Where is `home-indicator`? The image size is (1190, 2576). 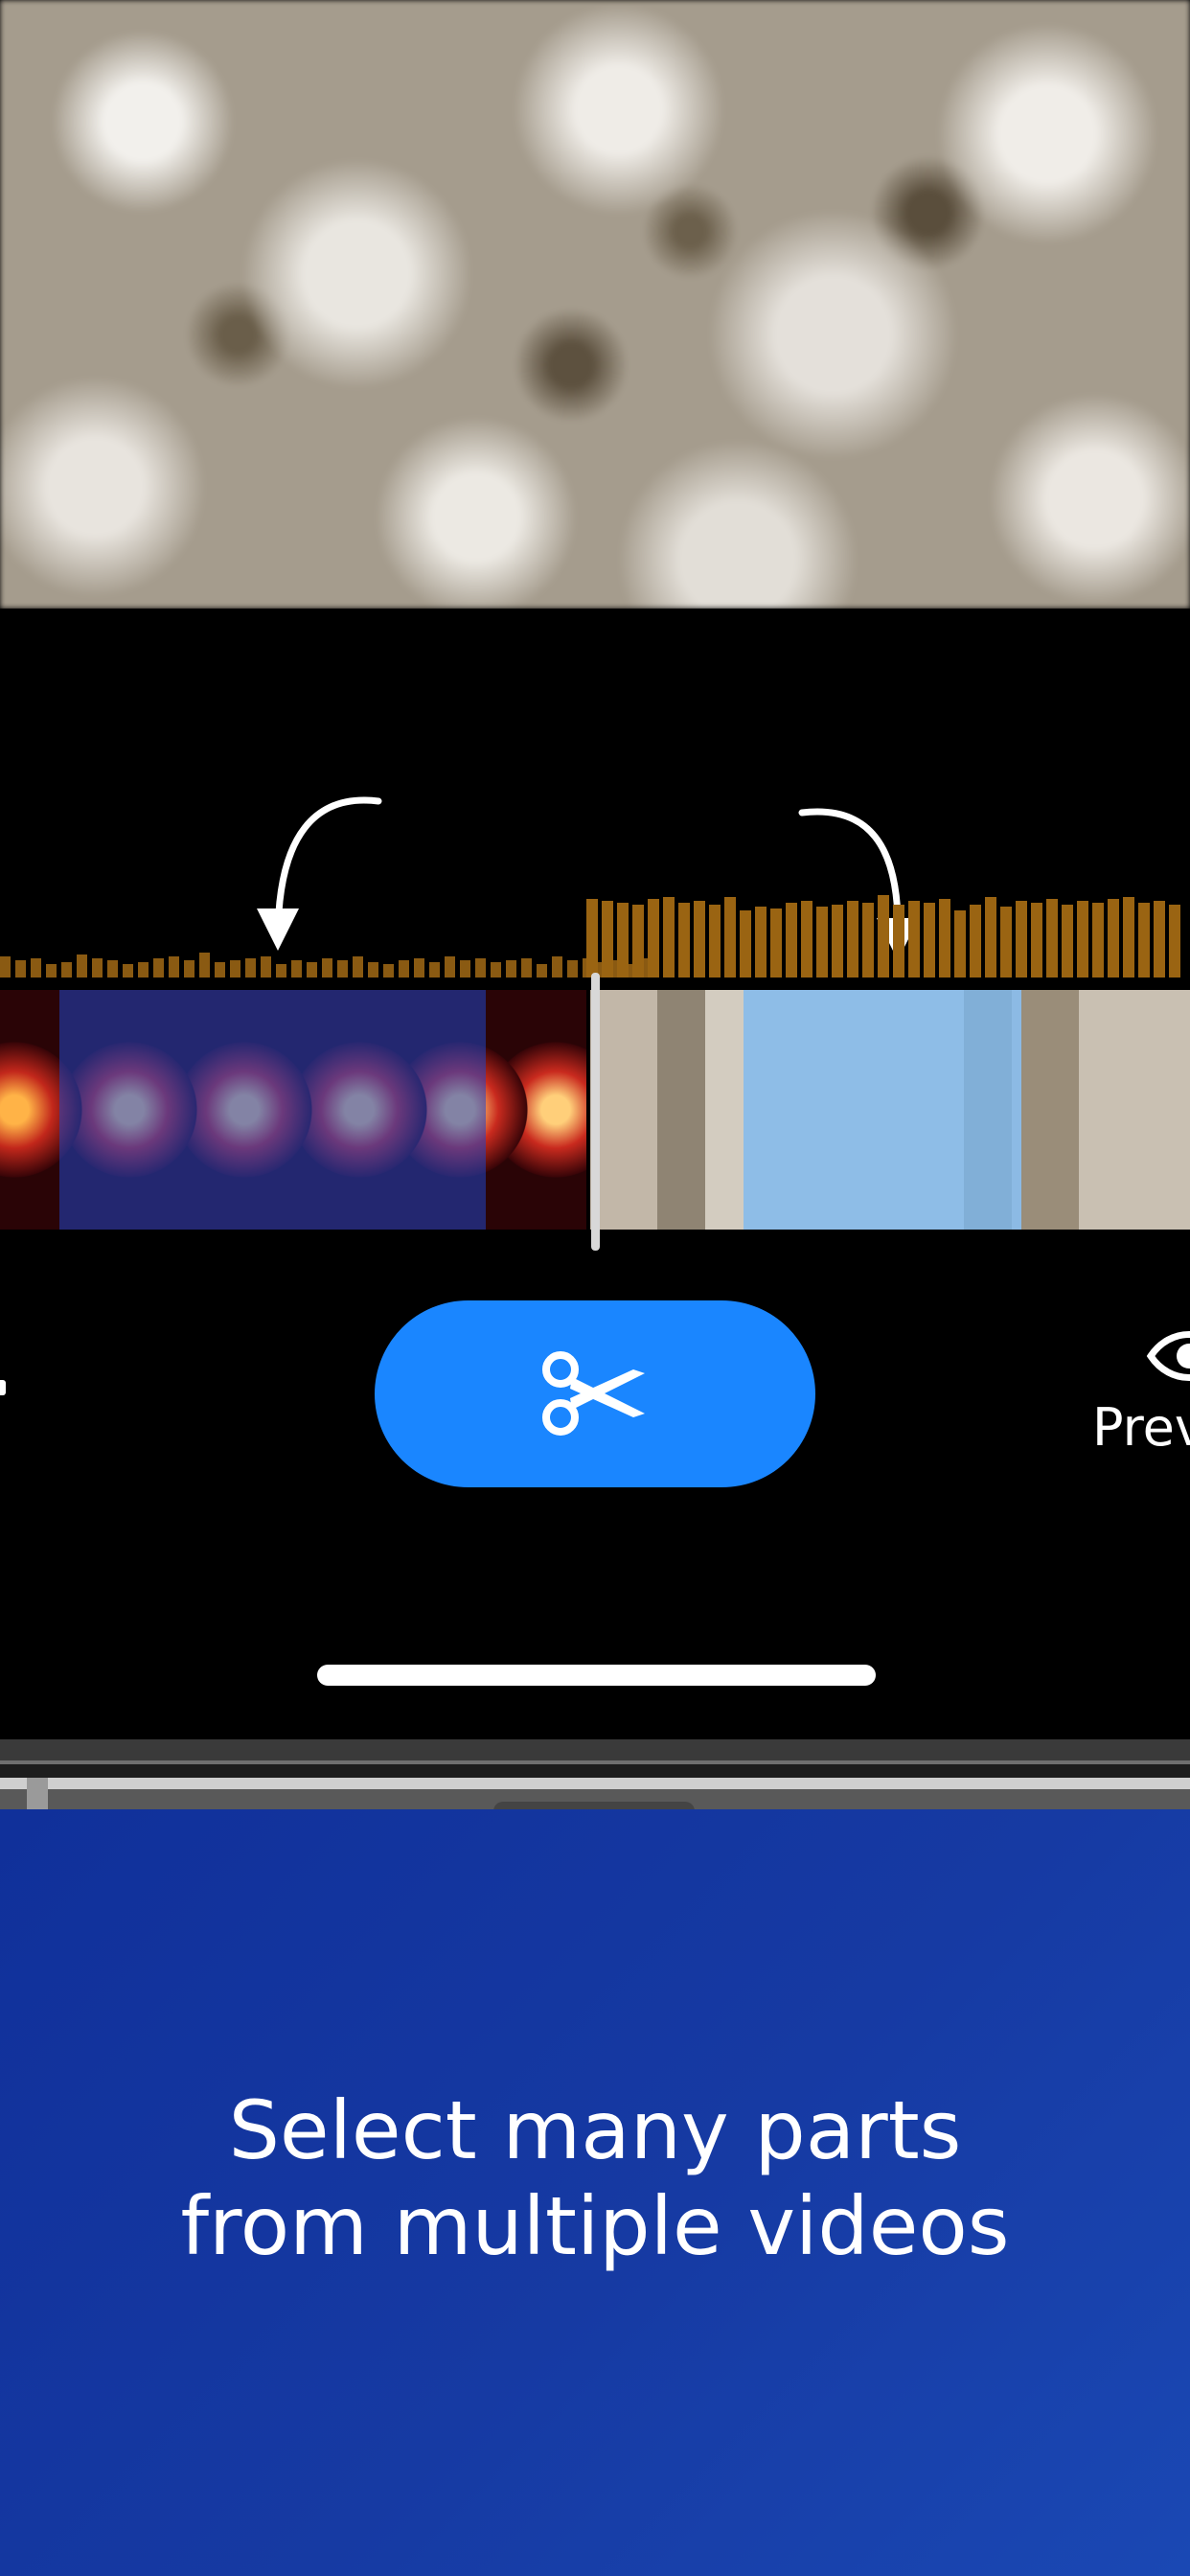 home-indicator is located at coordinates (596, 1675).